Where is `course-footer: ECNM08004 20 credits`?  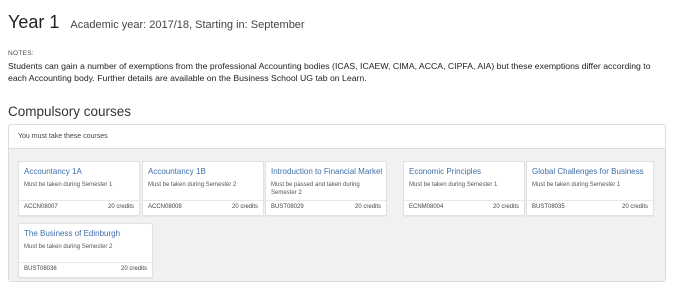 course-footer: ECNM08004 20 credits is located at coordinates (464, 207).